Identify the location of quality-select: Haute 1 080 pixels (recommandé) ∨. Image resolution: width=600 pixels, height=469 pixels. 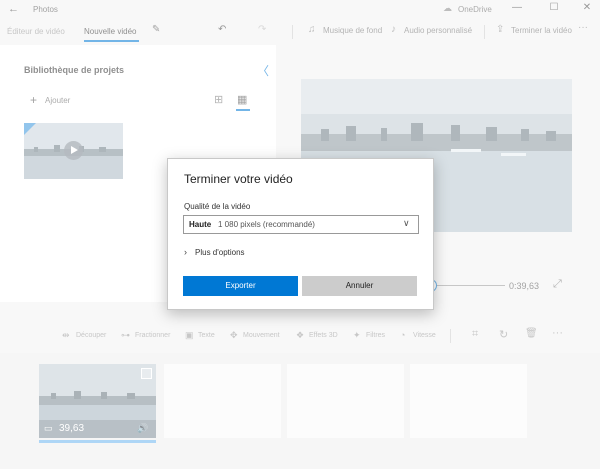
(301, 224).